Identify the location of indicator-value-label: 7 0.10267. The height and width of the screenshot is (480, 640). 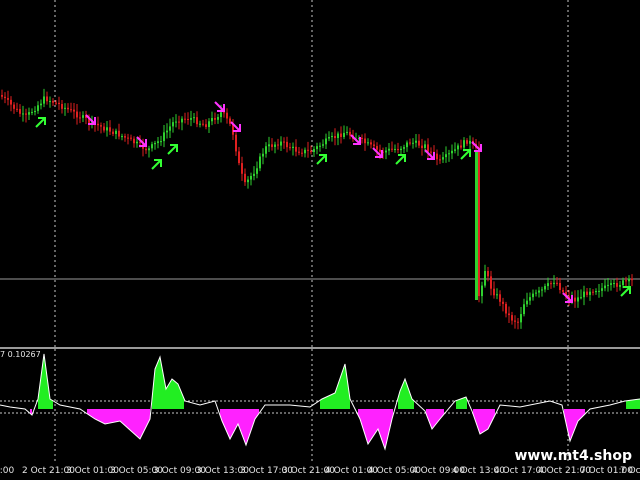
(20, 354).